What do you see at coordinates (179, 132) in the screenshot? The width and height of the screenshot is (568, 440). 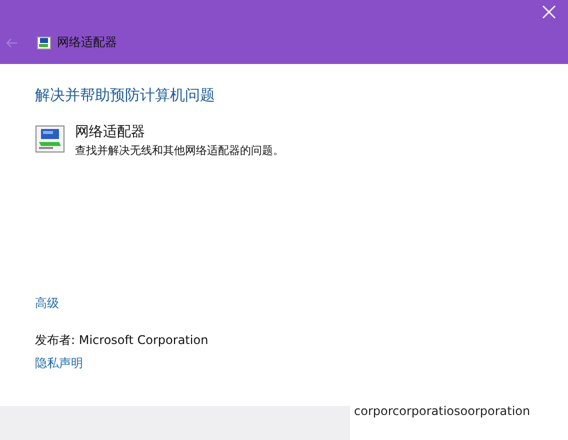 I see `troubleshooter-name: 网络适配器` at bounding box center [179, 132].